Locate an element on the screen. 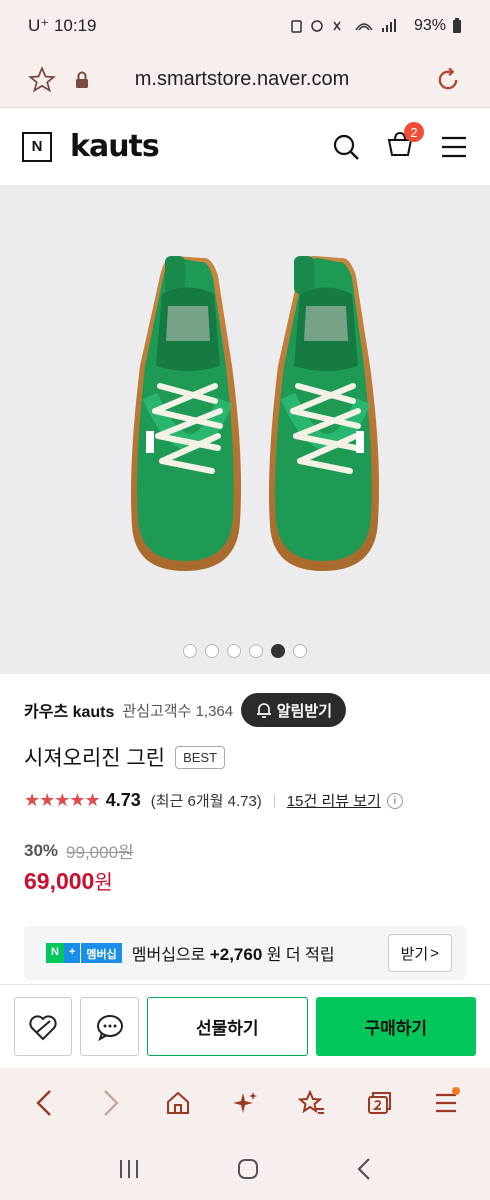  notification-dot is located at coordinates (456, 1091).